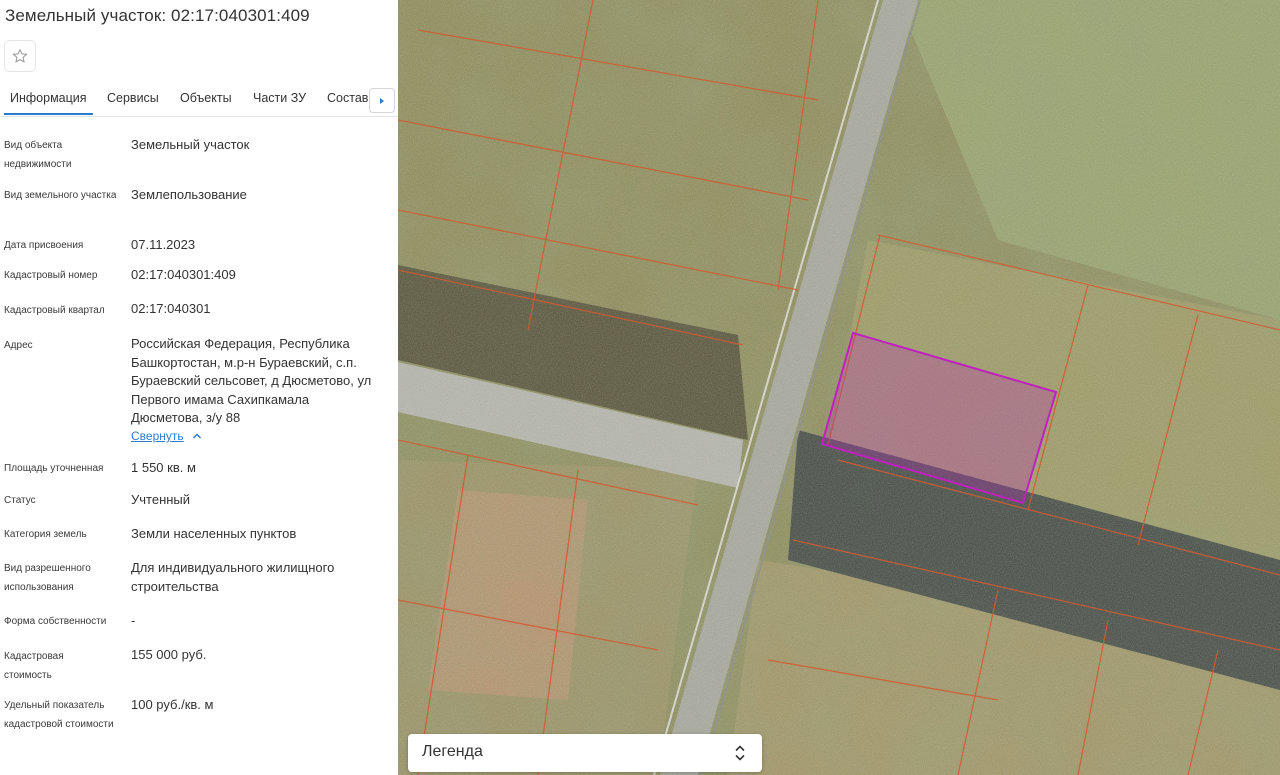  Describe the element at coordinates (585, 753) in the screenshot. I see `legend-panel: Легенда` at that location.